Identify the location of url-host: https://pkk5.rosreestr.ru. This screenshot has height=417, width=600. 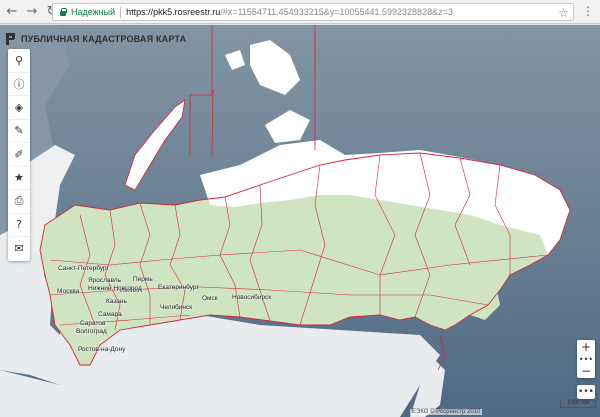
(173, 12).